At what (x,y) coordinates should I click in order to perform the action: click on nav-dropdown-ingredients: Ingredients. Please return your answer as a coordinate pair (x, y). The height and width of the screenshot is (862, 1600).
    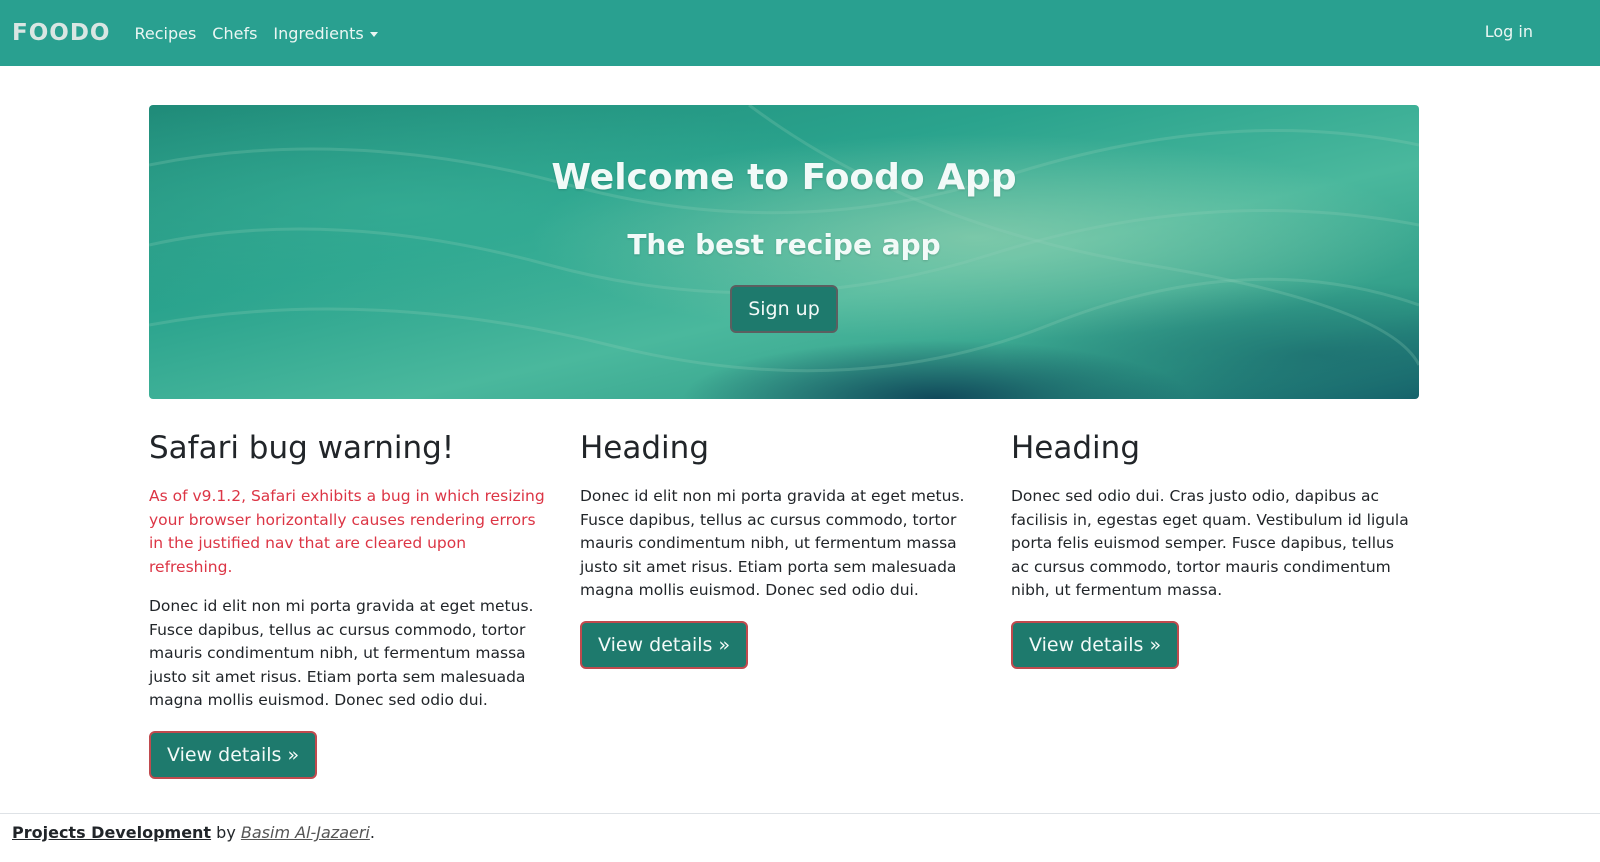
    Looking at the image, I should click on (325, 33).